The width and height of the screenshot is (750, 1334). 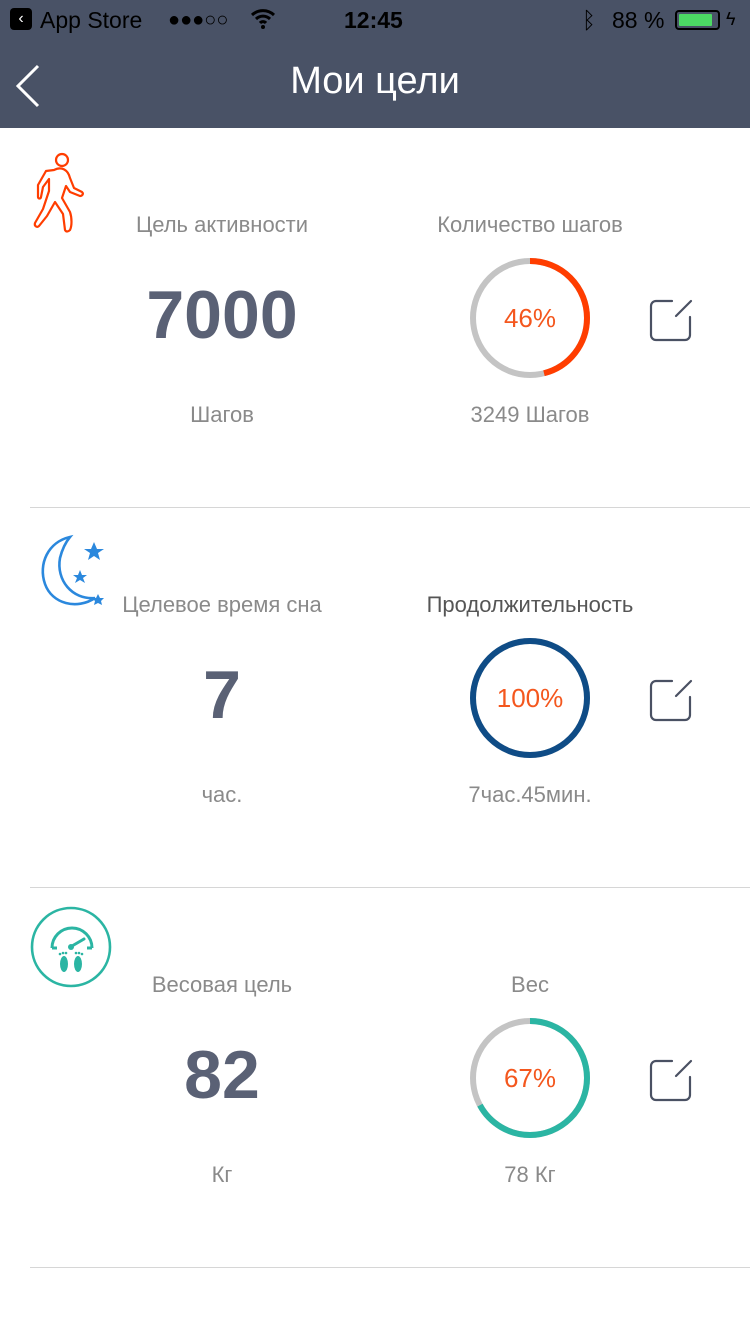 I want to click on progress-ring: 67%, so click(x=530, y=1078).